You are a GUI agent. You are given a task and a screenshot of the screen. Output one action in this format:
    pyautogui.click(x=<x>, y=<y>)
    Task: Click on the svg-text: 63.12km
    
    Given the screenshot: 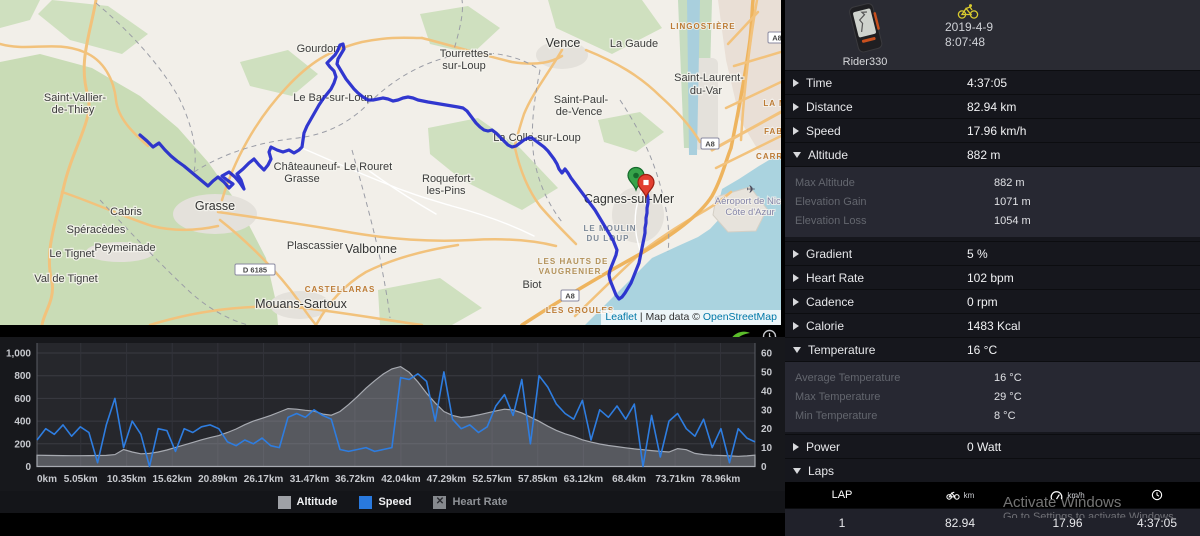 What is the action you would take?
    pyautogui.click(x=584, y=479)
    